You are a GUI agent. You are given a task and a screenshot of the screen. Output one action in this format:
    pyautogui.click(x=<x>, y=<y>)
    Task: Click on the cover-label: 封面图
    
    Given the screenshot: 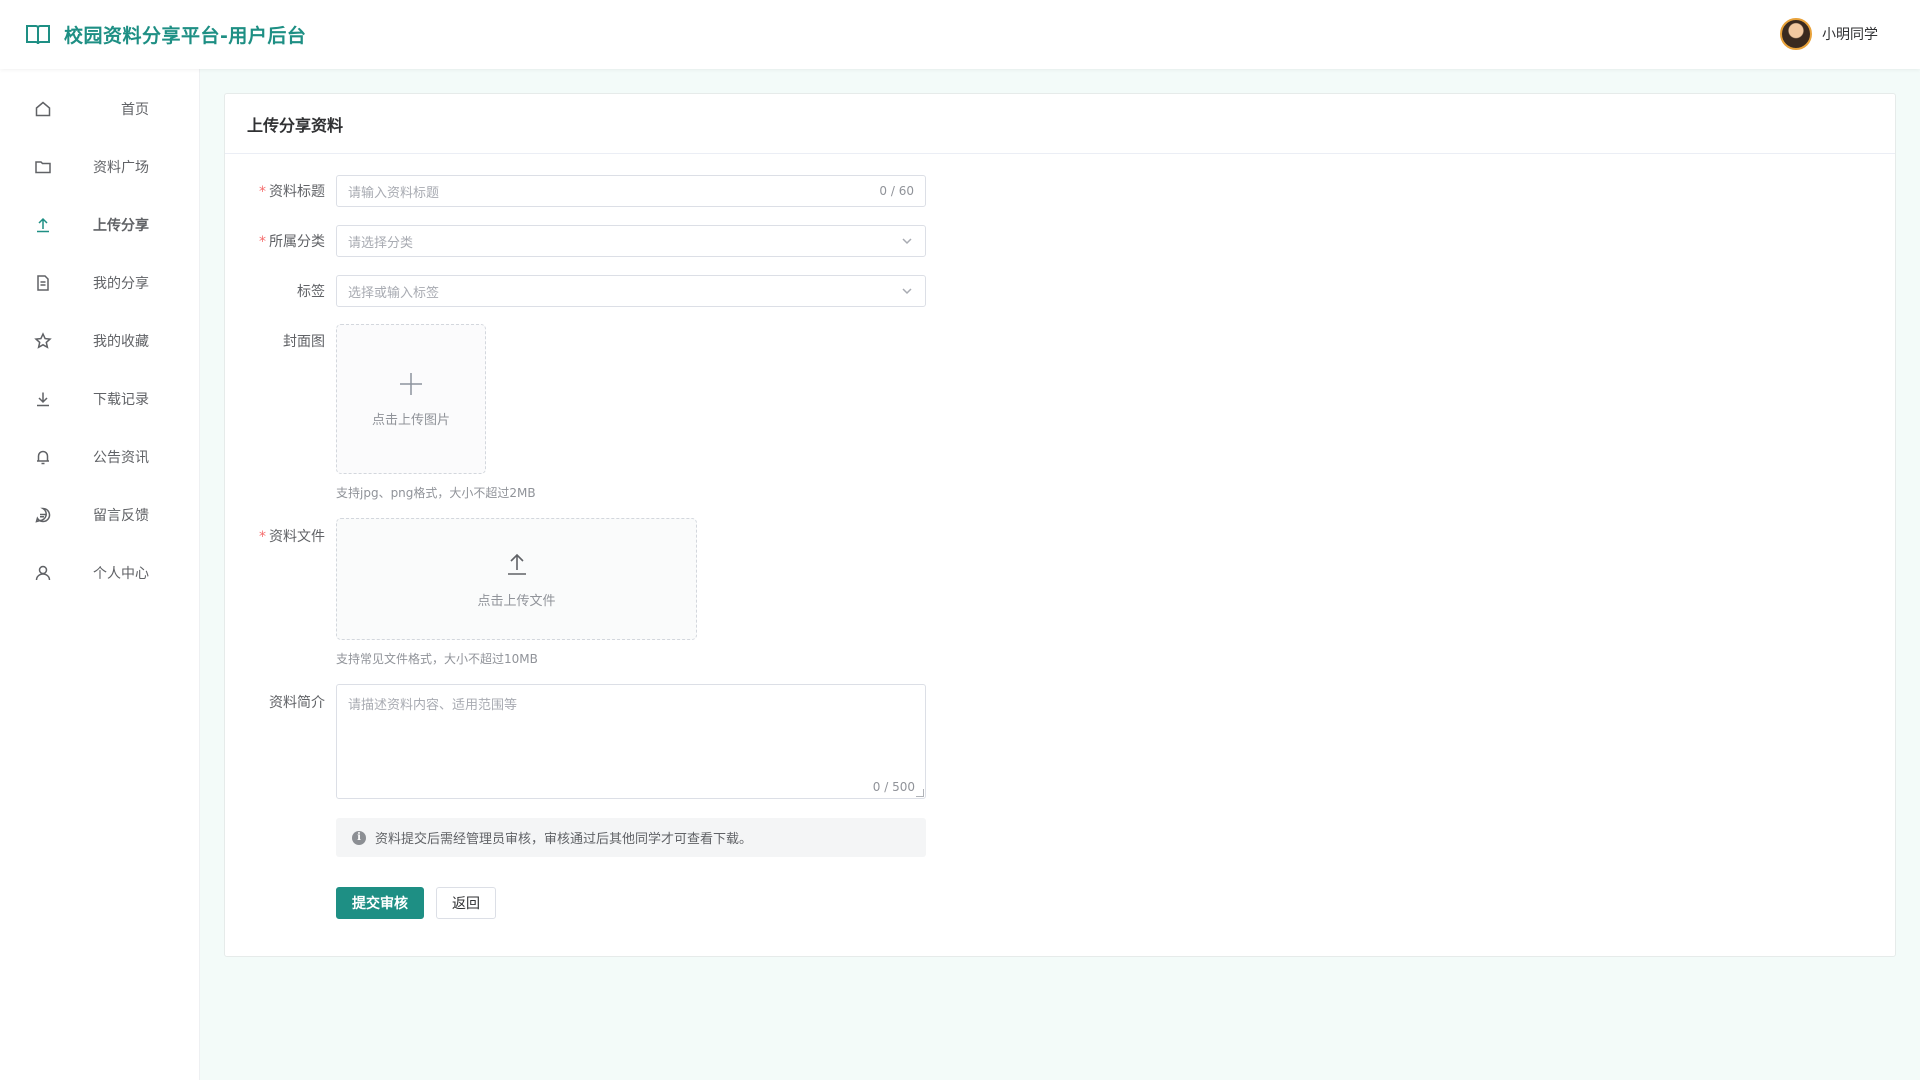 What is the action you would take?
    pyautogui.click(x=304, y=342)
    